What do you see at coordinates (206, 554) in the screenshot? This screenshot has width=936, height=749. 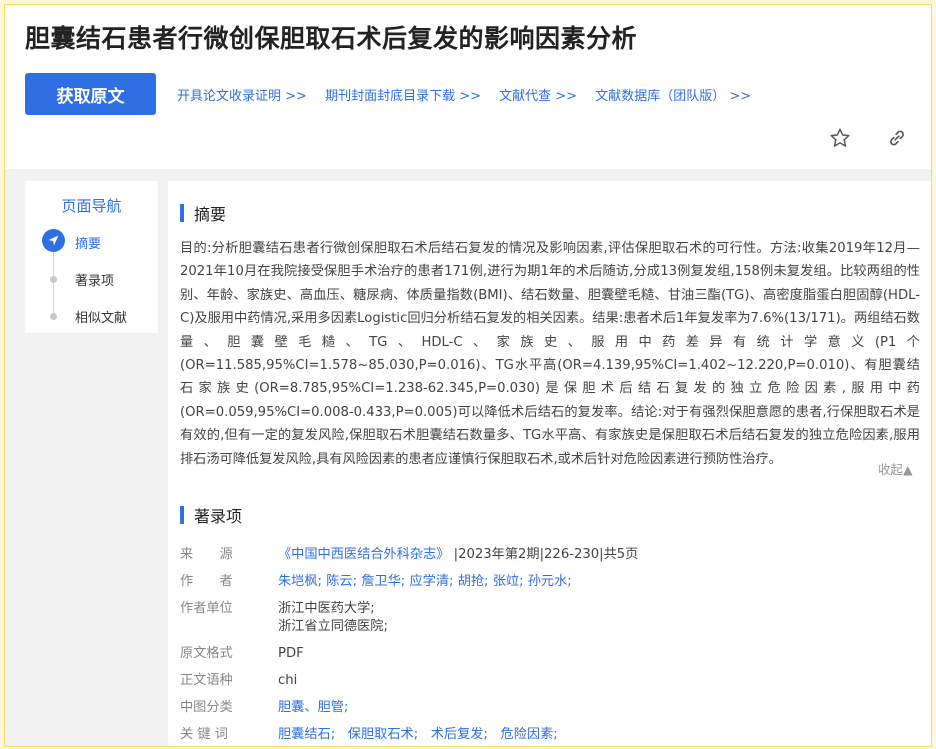 I see `source-label: 来 源` at bounding box center [206, 554].